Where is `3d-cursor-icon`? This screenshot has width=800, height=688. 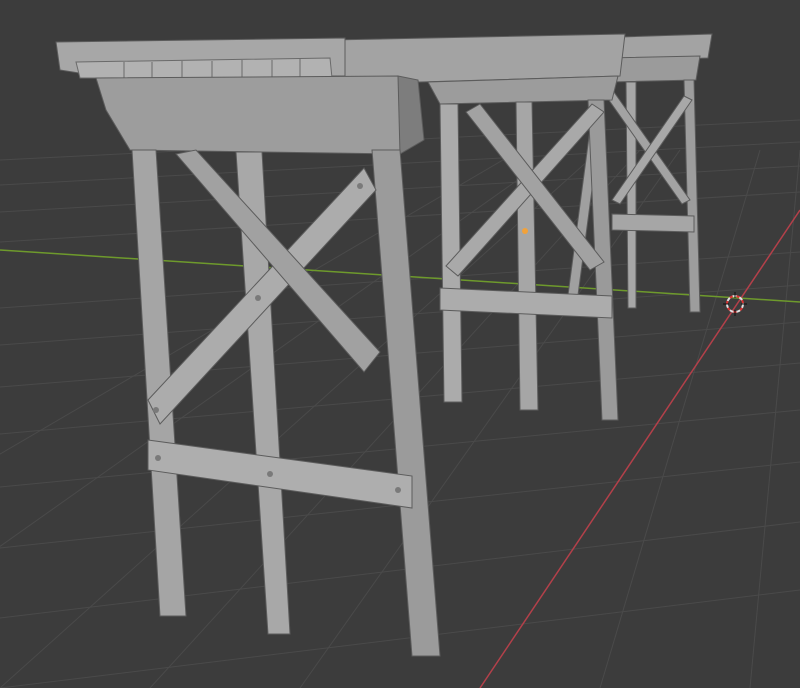 3d-cursor-icon is located at coordinates (735, 304).